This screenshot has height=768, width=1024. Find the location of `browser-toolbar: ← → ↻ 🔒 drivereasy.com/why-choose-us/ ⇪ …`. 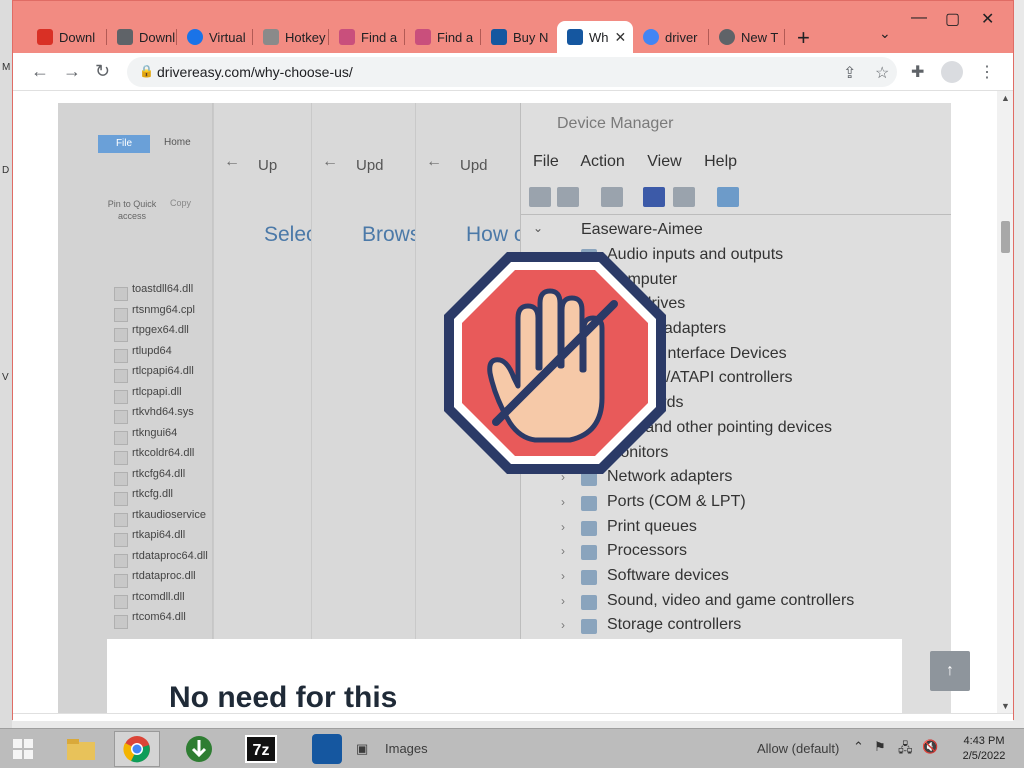

browser-toolbar: ← → ↻ 🔒 drivereasy.com/why-choose-us/ ⇪ … is located at coordinates (513, 72).